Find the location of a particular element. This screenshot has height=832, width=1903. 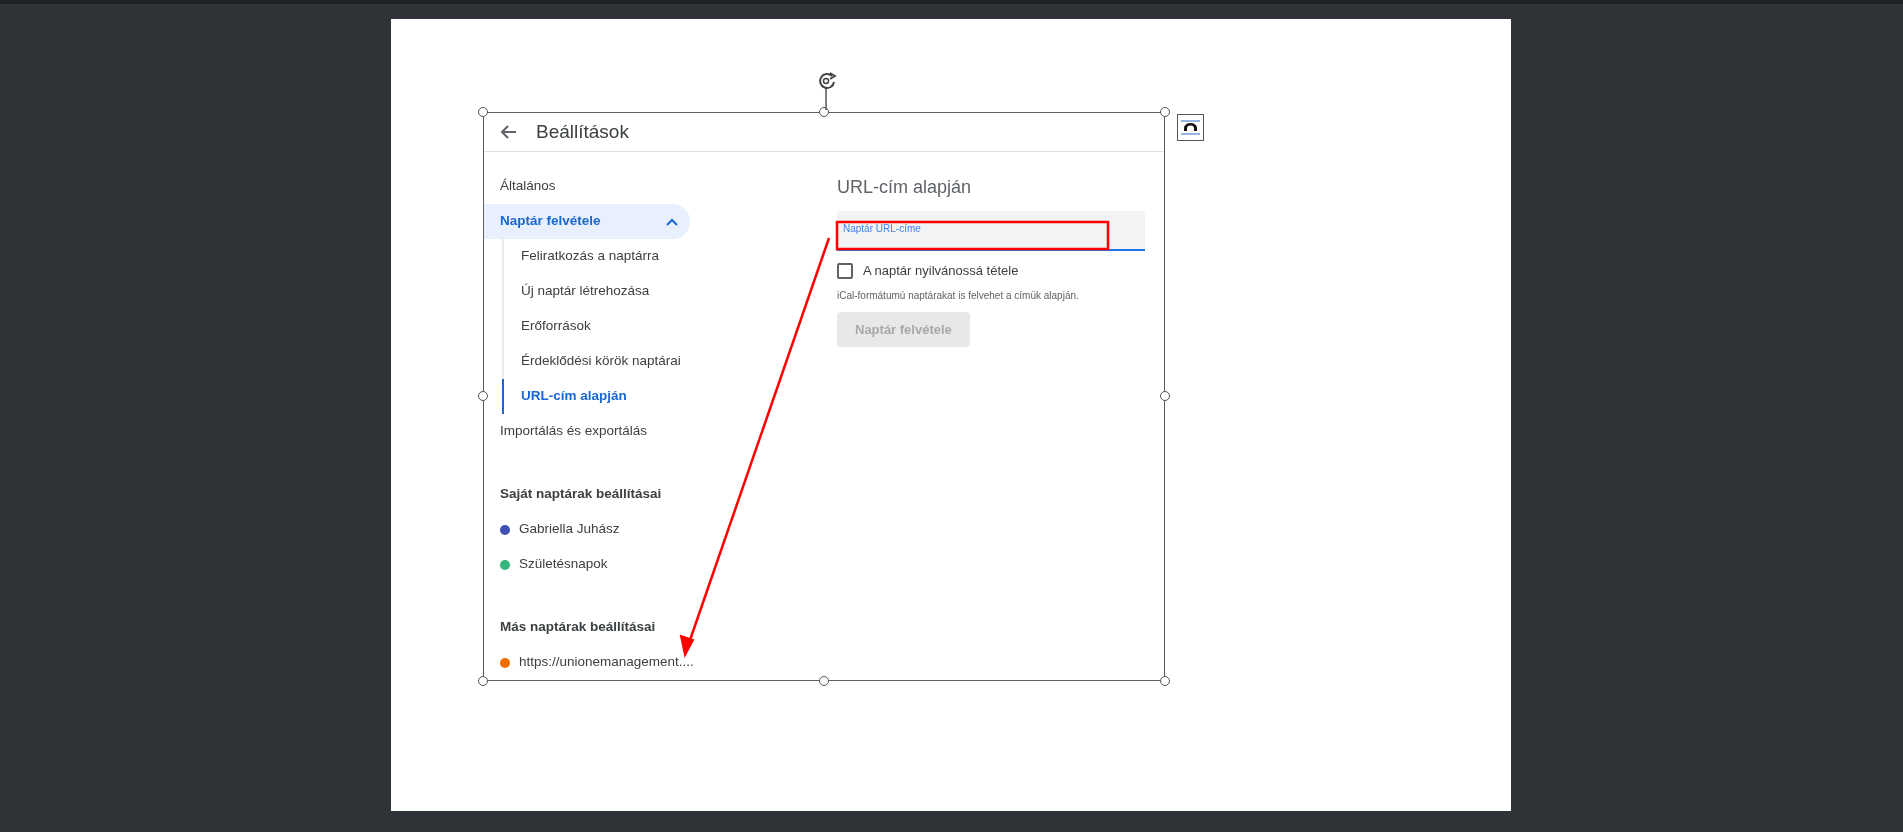

sidebar-item: Importálás és exportálás is located at coordinates (587, 431).